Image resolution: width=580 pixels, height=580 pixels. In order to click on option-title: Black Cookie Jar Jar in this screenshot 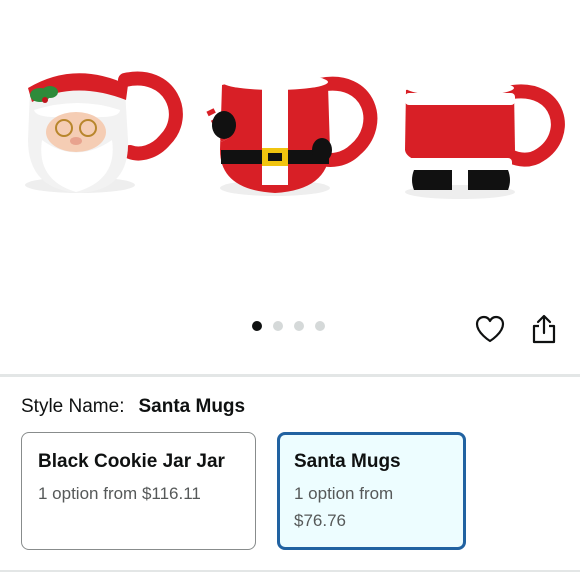, I will do `click(131, 461)`.